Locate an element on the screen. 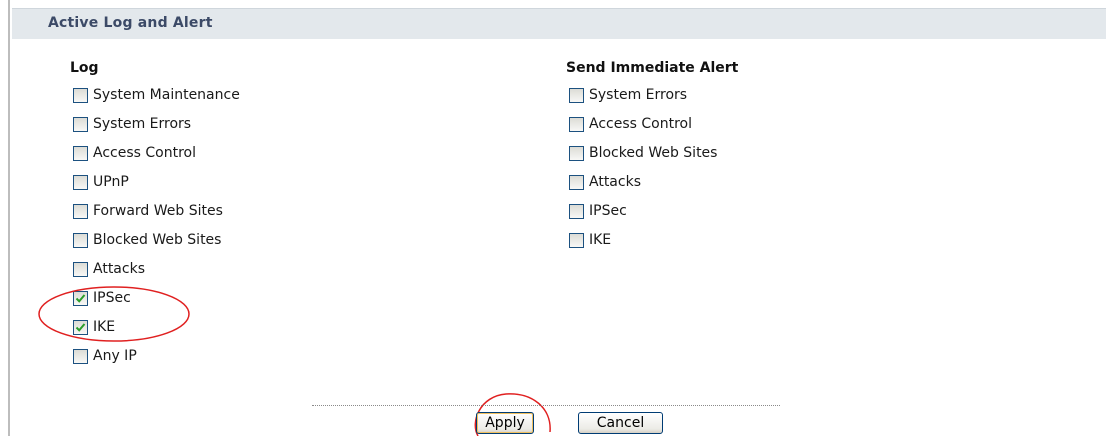  section-header: Active Log and Alert is located at coordinates (559, 23).